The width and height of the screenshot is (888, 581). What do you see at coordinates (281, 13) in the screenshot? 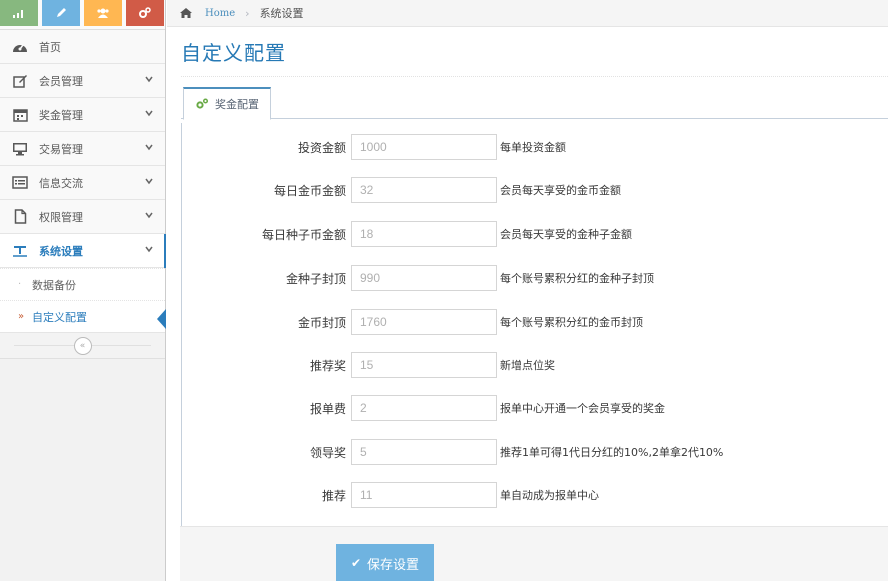
I see `breadcrumb-current: 系统设置` at bounding box center [281, 13].